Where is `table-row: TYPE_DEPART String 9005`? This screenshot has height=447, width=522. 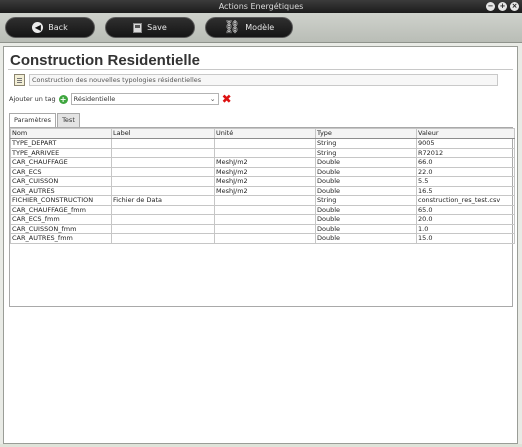
table-row: TYPE_DEPART String 9005 is located at coordinates (262, 143).